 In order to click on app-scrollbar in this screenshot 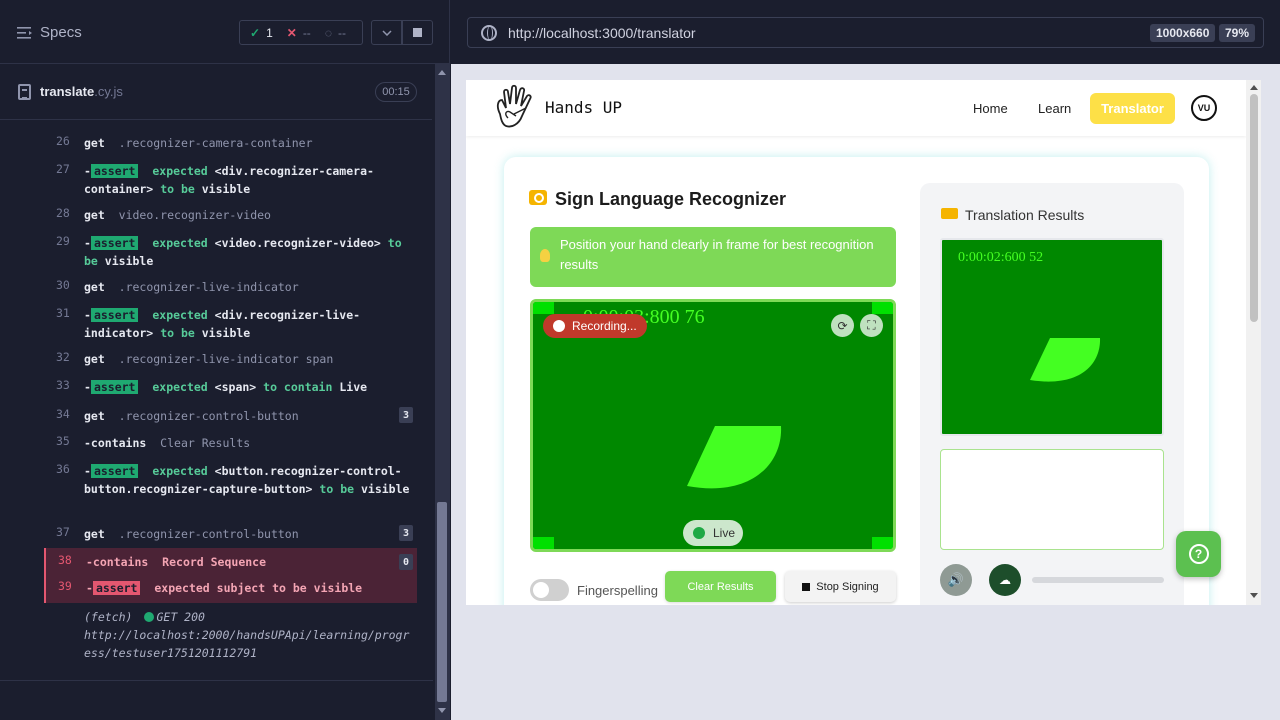, I will do `click(1253, 342)`.